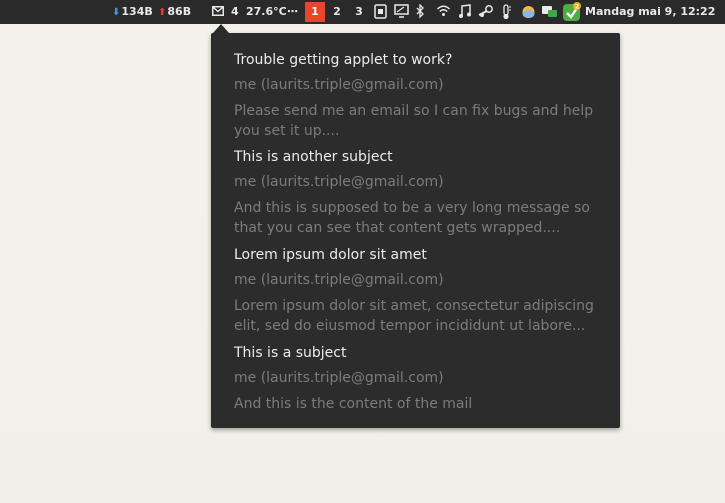 The height and width of the screenshot is (503, 725). I want to click on popup-pointer, so click(221, 28).